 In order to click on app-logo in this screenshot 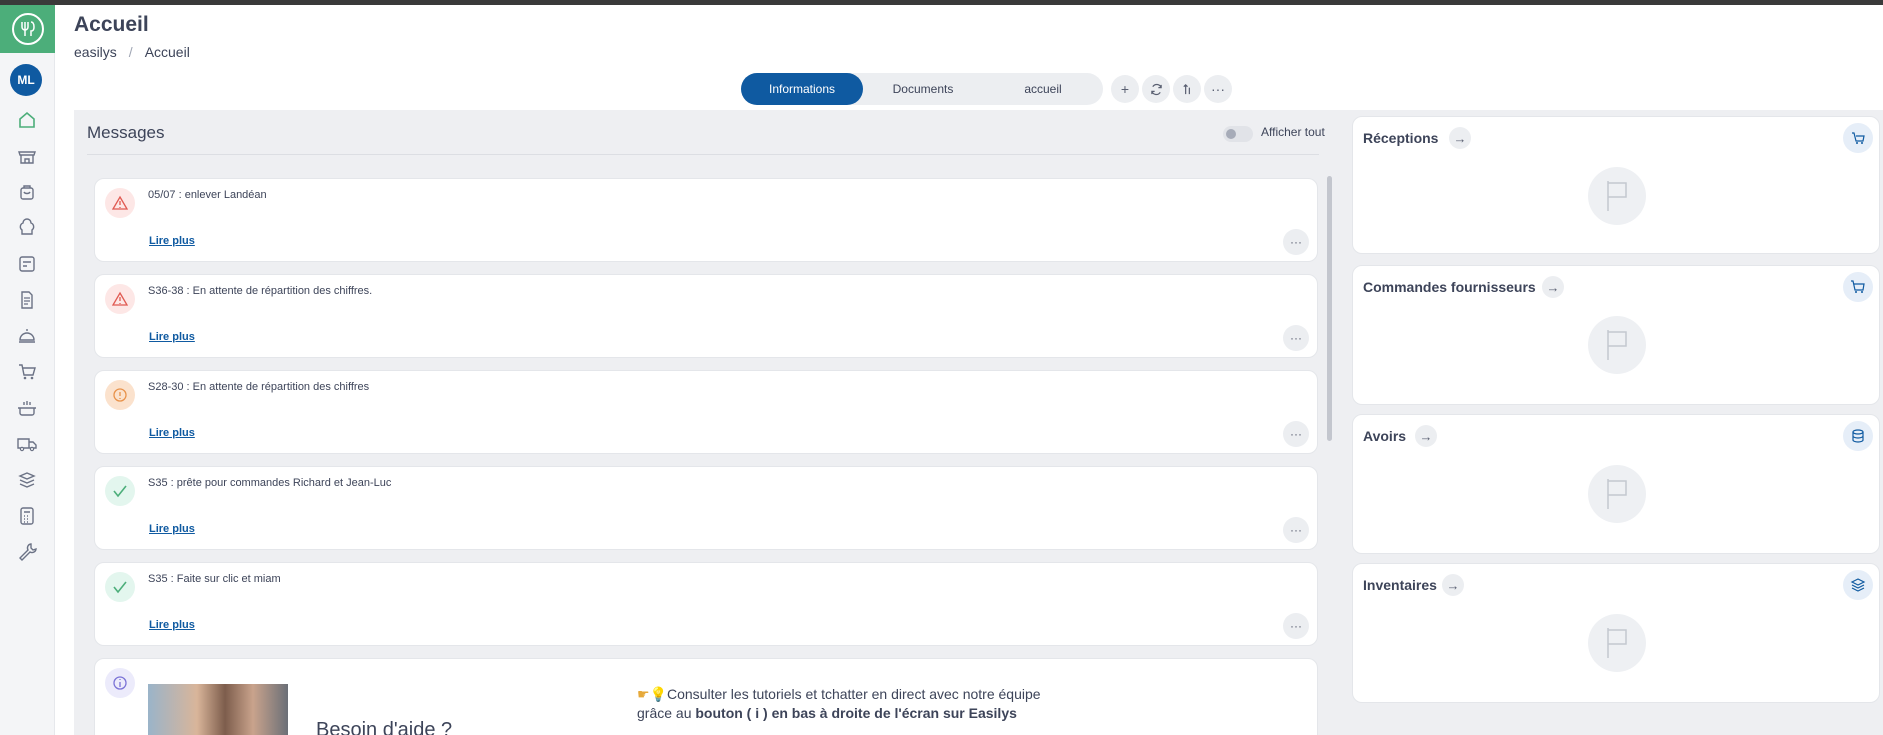, I will do `click(27, 29)`.